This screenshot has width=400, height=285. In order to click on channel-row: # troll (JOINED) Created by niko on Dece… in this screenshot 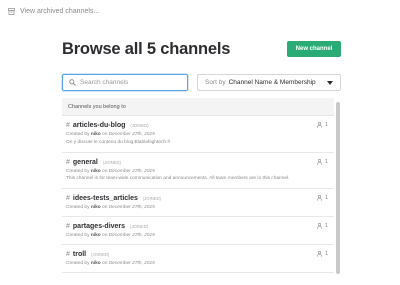, I will do `click(198, 259)`.